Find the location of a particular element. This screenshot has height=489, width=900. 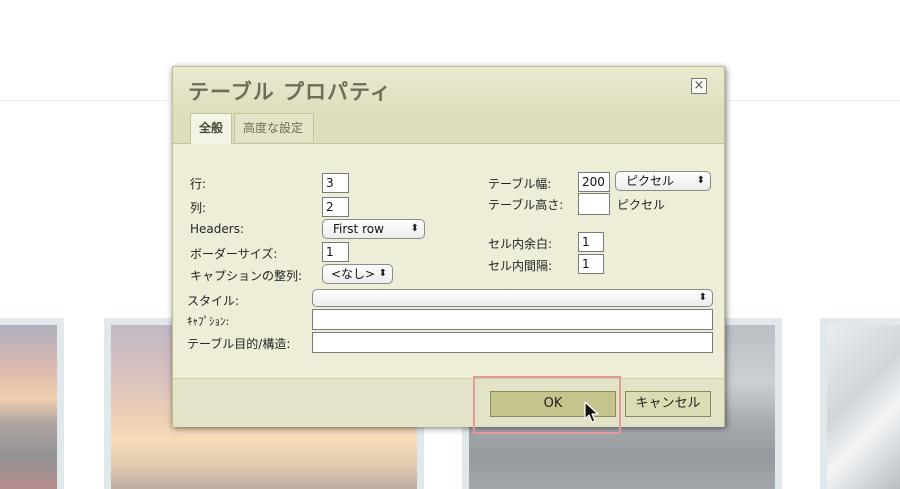

rows-label: 行: is located at coordinates (198, 184).